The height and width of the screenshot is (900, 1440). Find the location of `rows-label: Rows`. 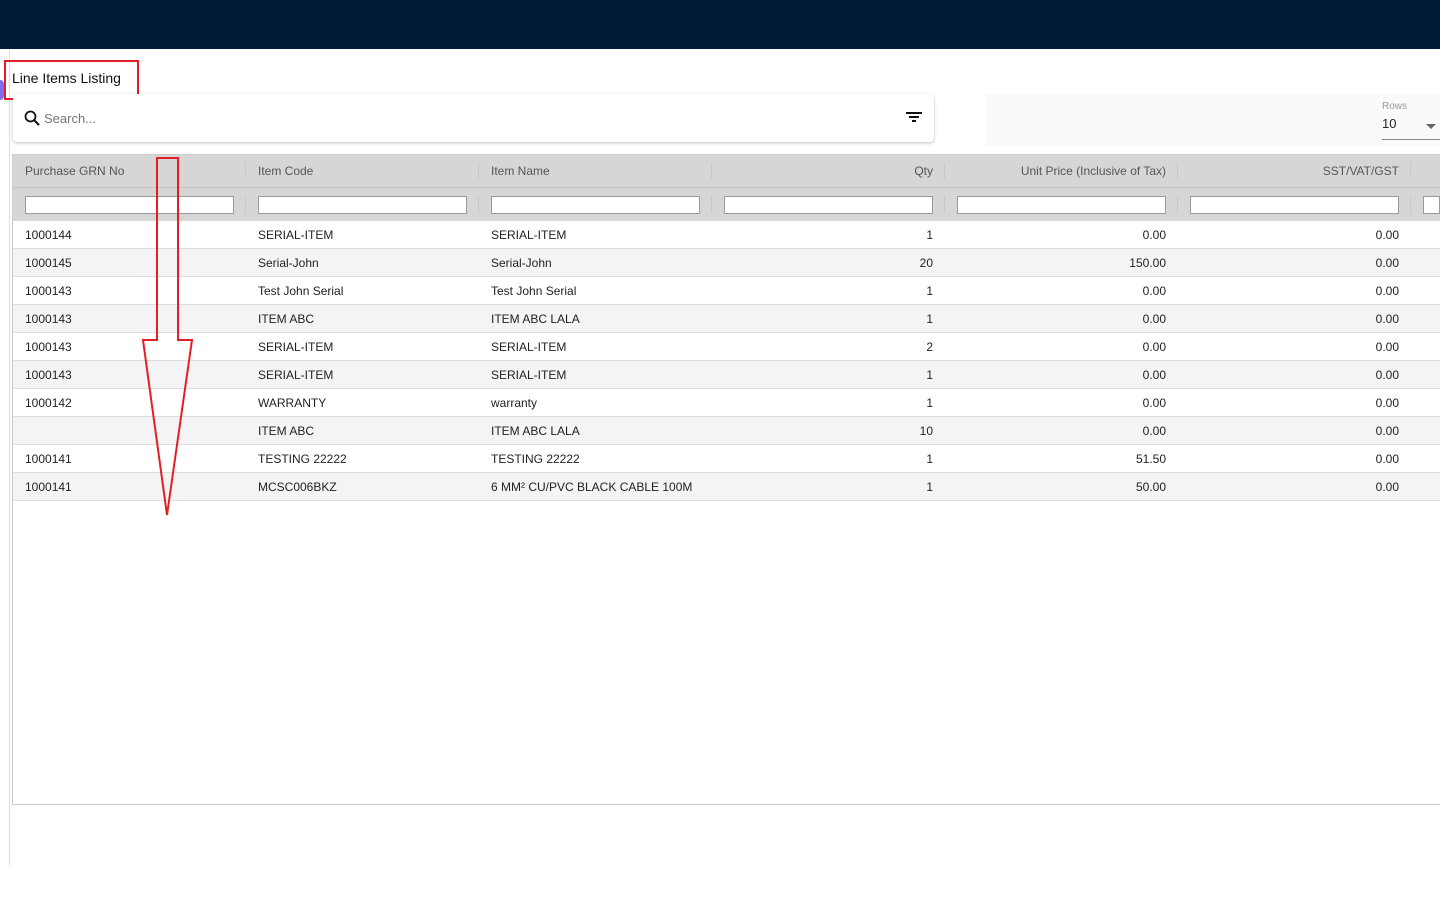

rows-label: Rows is located at coordinates (1395, 106).